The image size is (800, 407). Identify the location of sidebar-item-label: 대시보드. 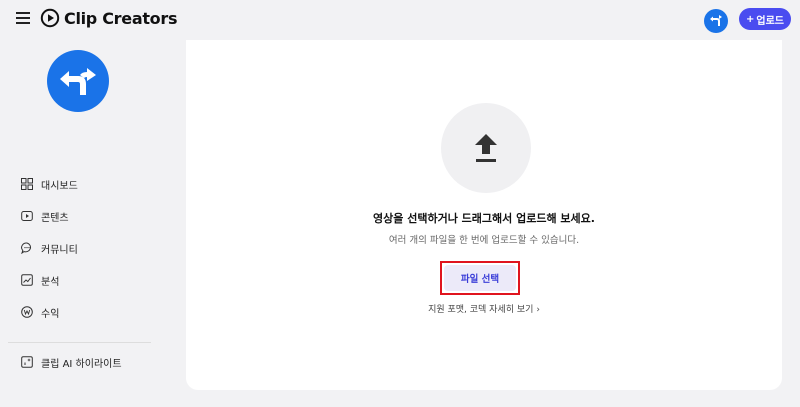
(59, 186).